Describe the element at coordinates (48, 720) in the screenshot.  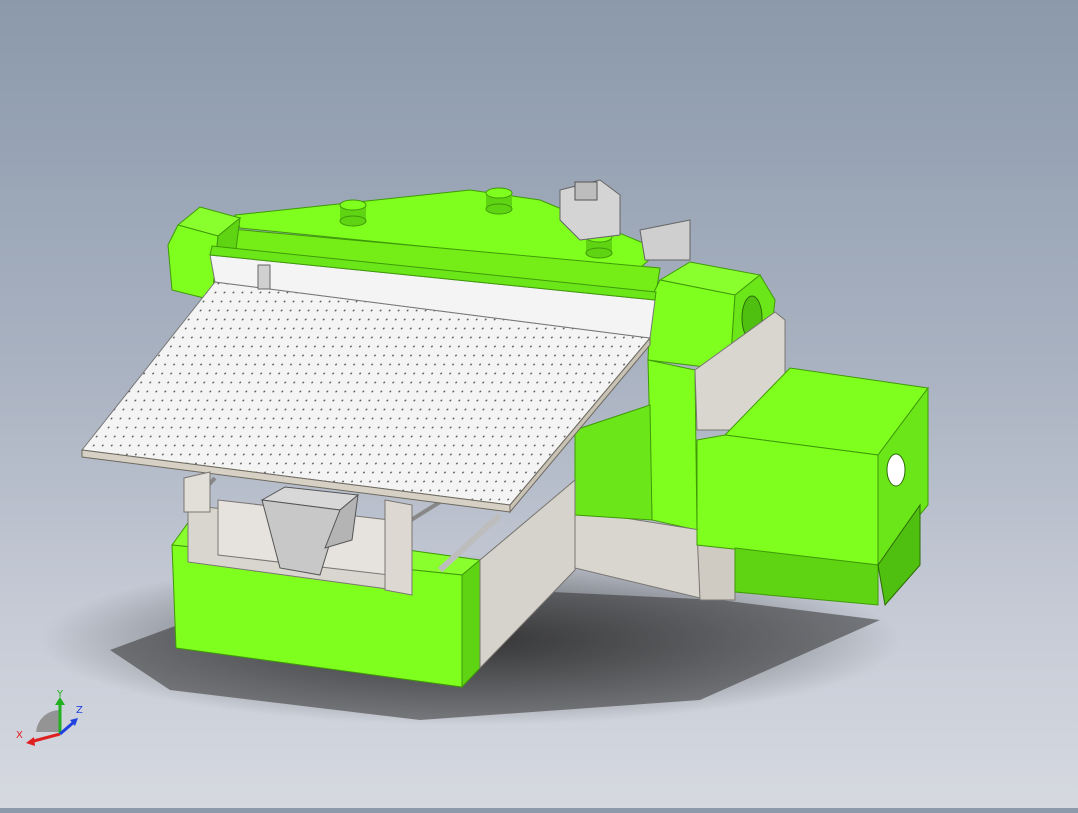
I see `triad-base-icon` at that location.